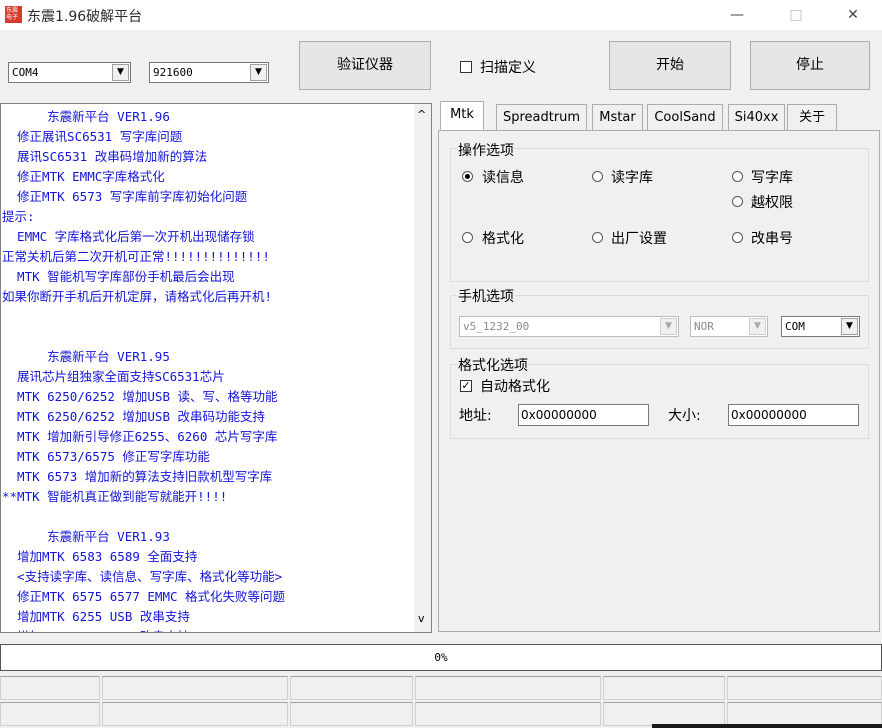 Image resolution: width=882 pixels, height=728 pixels. Describe the element at coordinates (772, 178) in the screenshot. I see `write-flash-label: 写字库` at that location.